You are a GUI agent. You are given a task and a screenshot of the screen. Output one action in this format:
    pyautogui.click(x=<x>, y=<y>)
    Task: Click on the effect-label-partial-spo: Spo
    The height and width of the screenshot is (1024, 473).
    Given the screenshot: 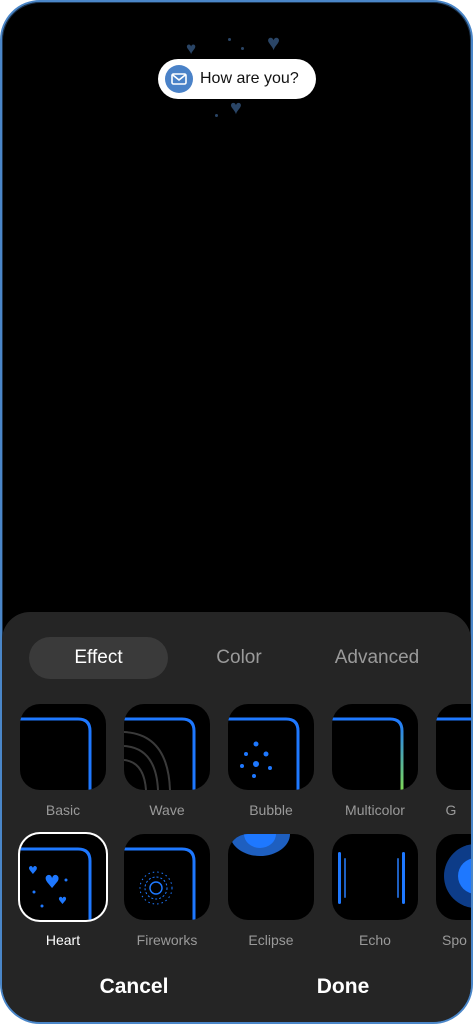 What is the action you would take?
    pyautogui.click(x=454, y=940)
    